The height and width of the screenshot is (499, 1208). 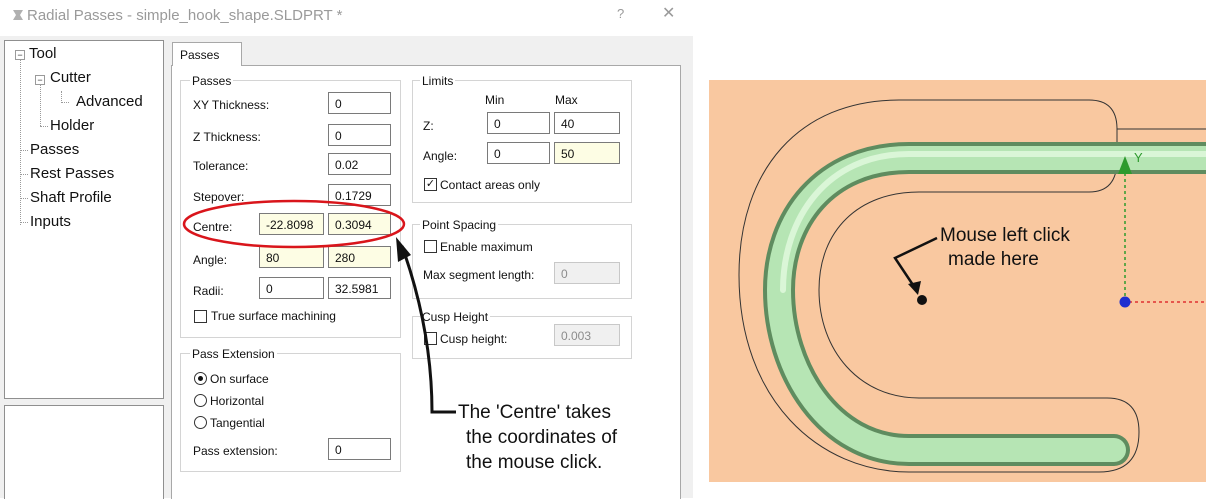 I want to click on annotation-arrow-head, so click(x=403, y=249).